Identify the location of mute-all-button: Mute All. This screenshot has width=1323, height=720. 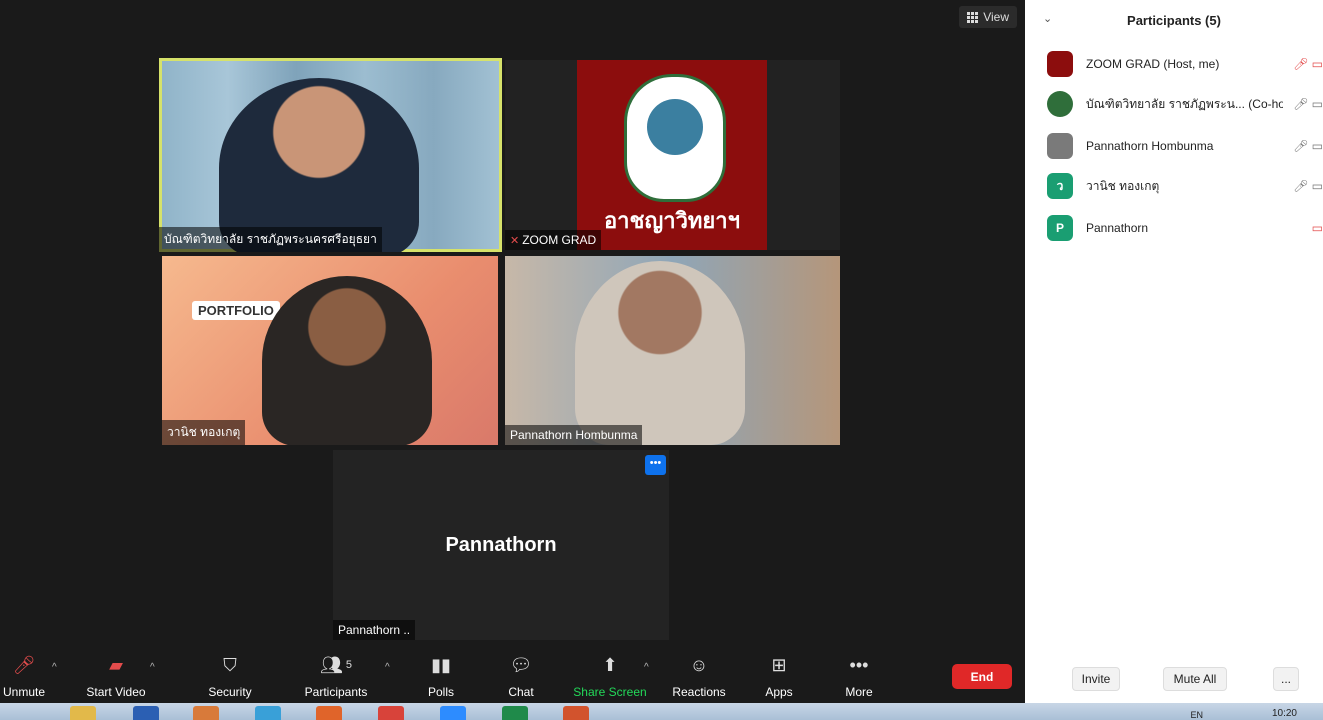
(1195, 679).